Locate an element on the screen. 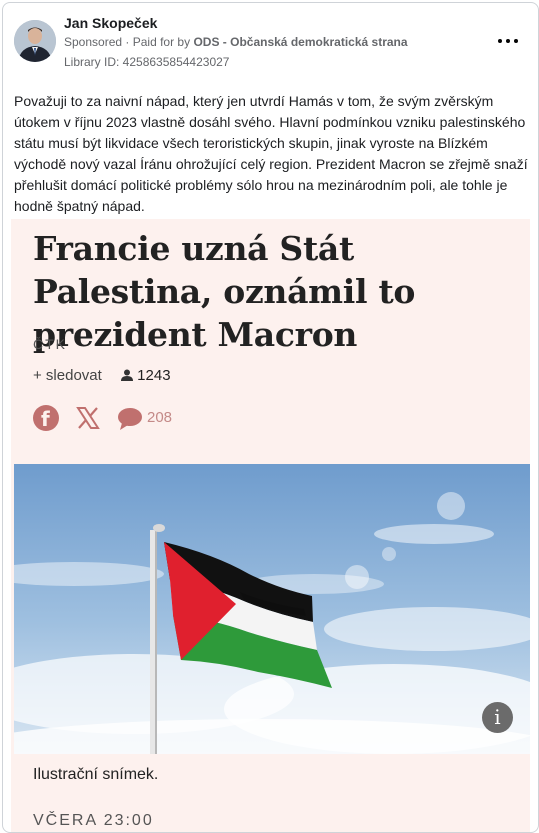 The width and height of the screenshot is (539, 833). x-icon is located at coordinates (88, 418).